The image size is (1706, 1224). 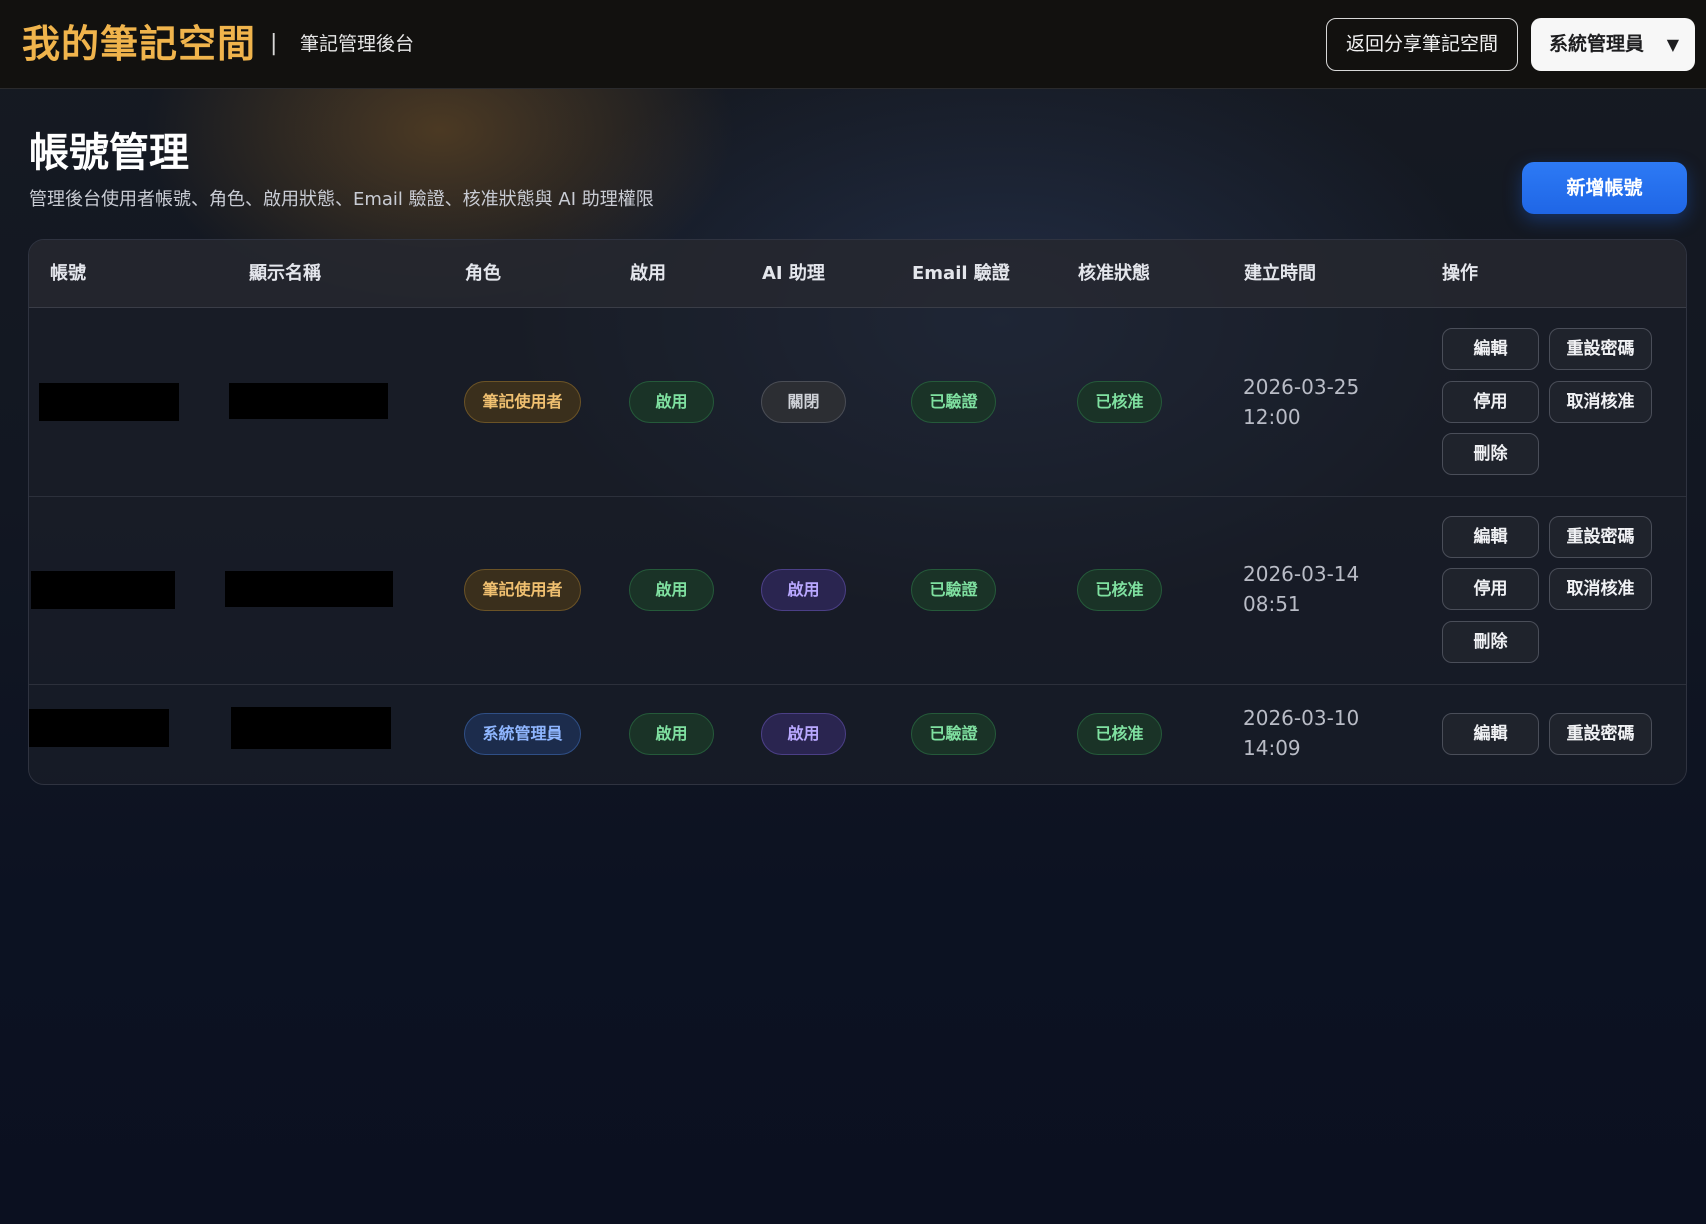 What do you see at coordinates (1597, 44) in the screenshot?
I see `user-menu-label: 系統管理員` at bounding box center [1597, 44].